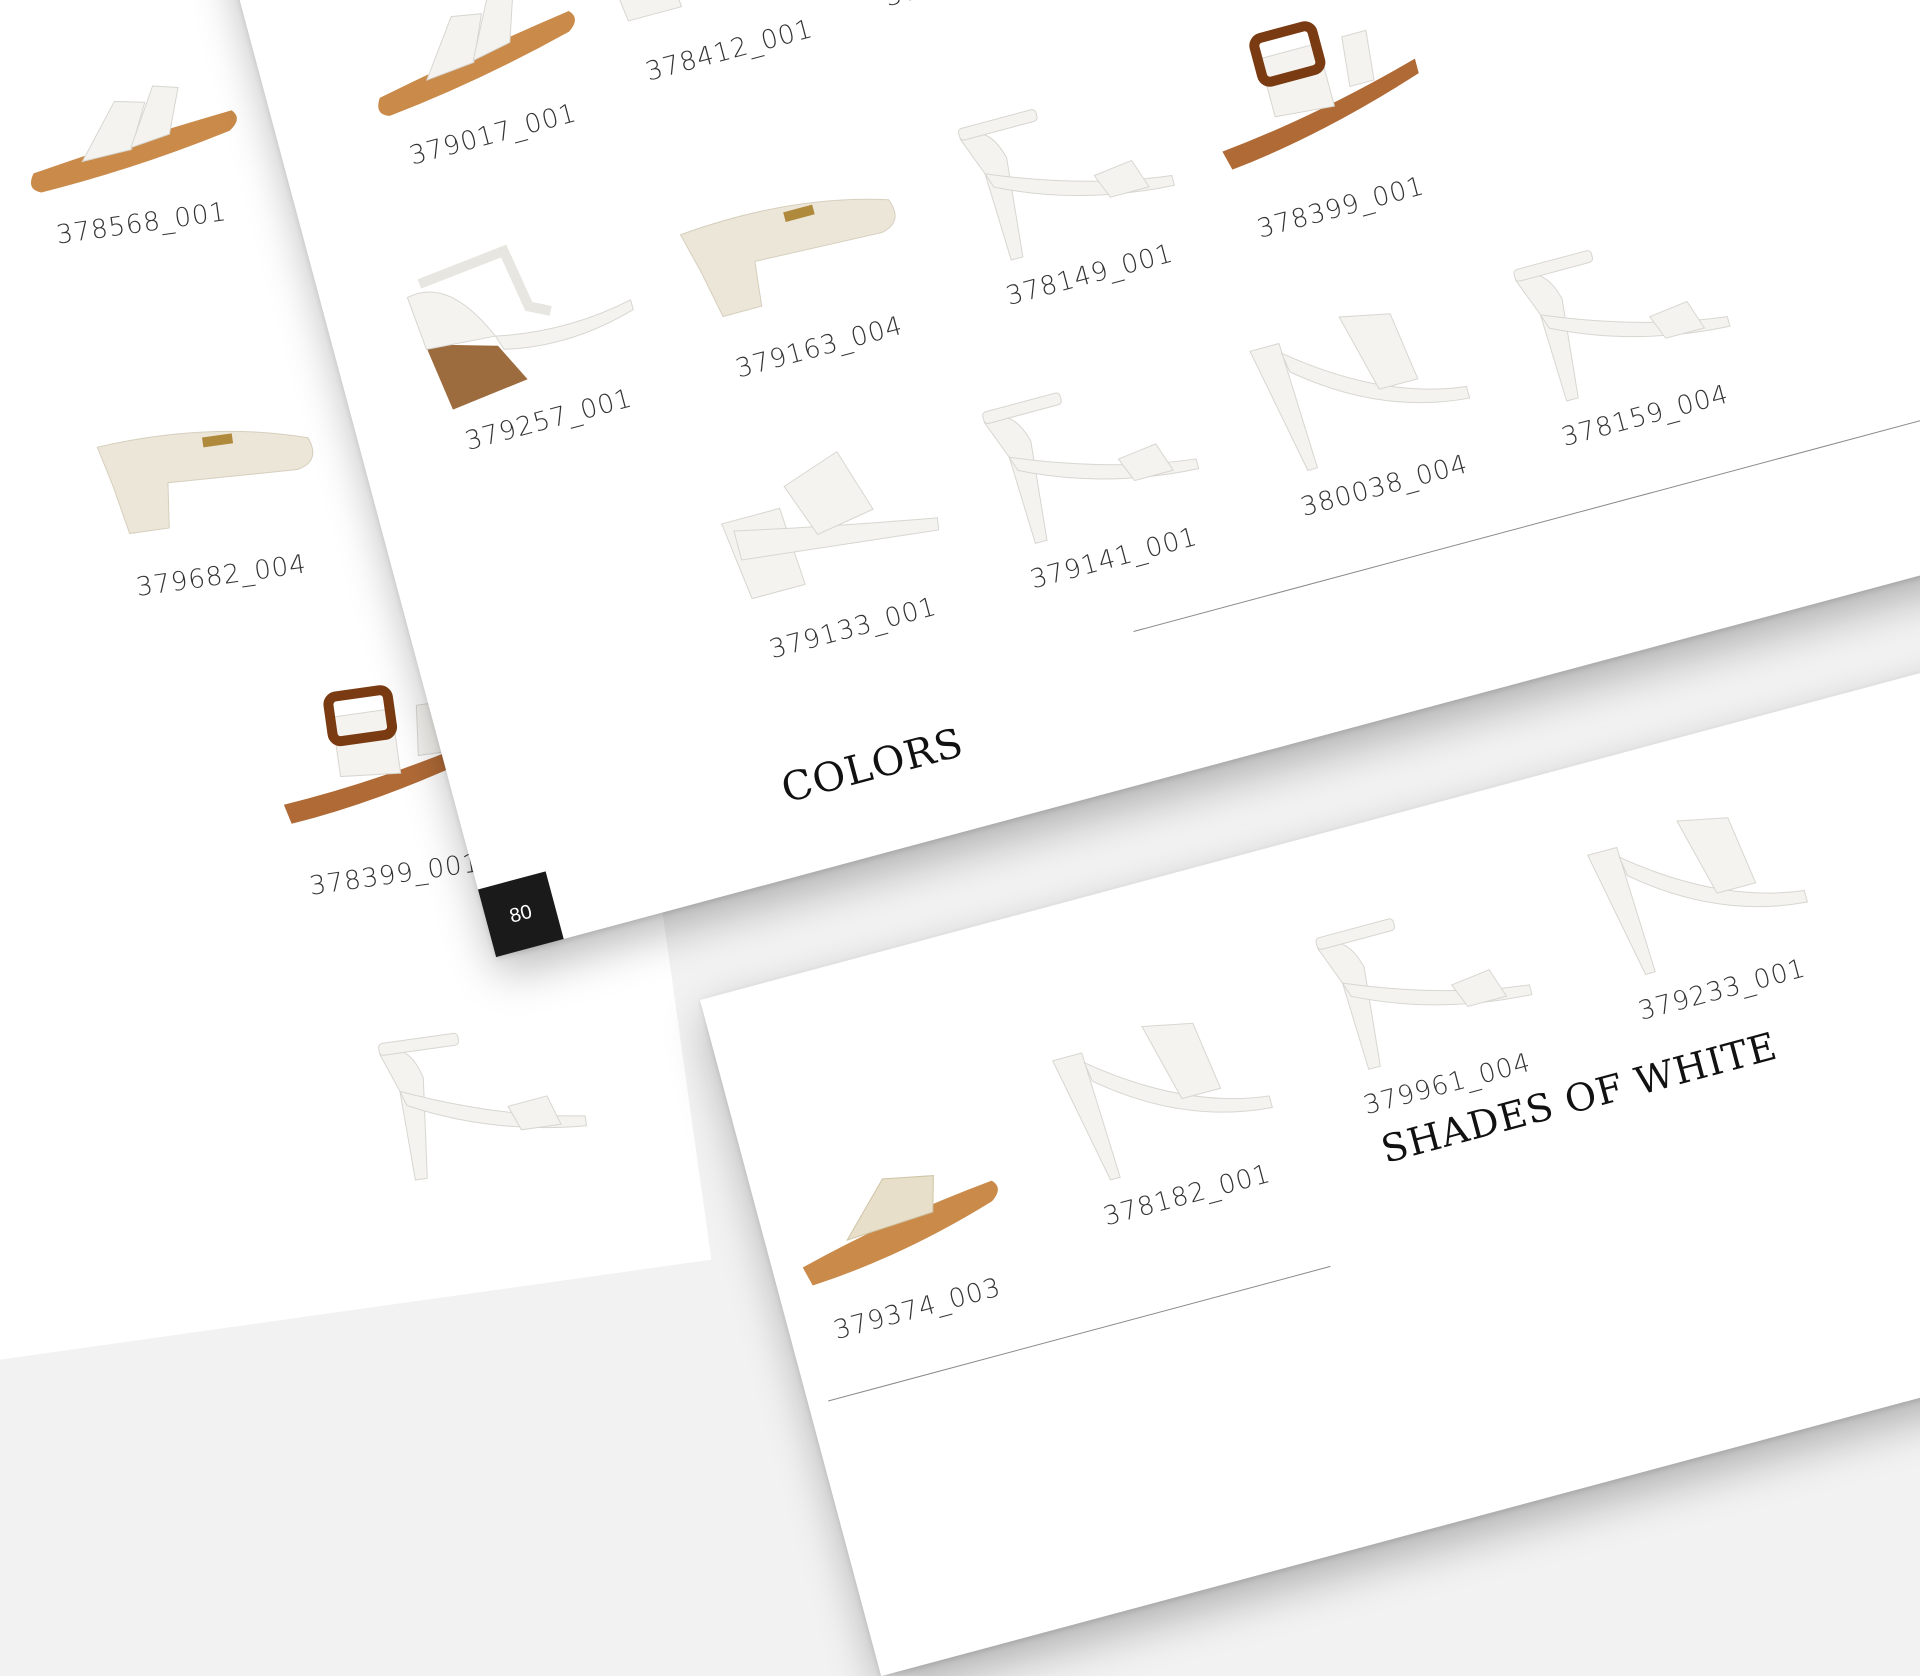  Describe the element at coordinates (472, 101) in the screenshot. I see `product-item: 379017_001` at that location.